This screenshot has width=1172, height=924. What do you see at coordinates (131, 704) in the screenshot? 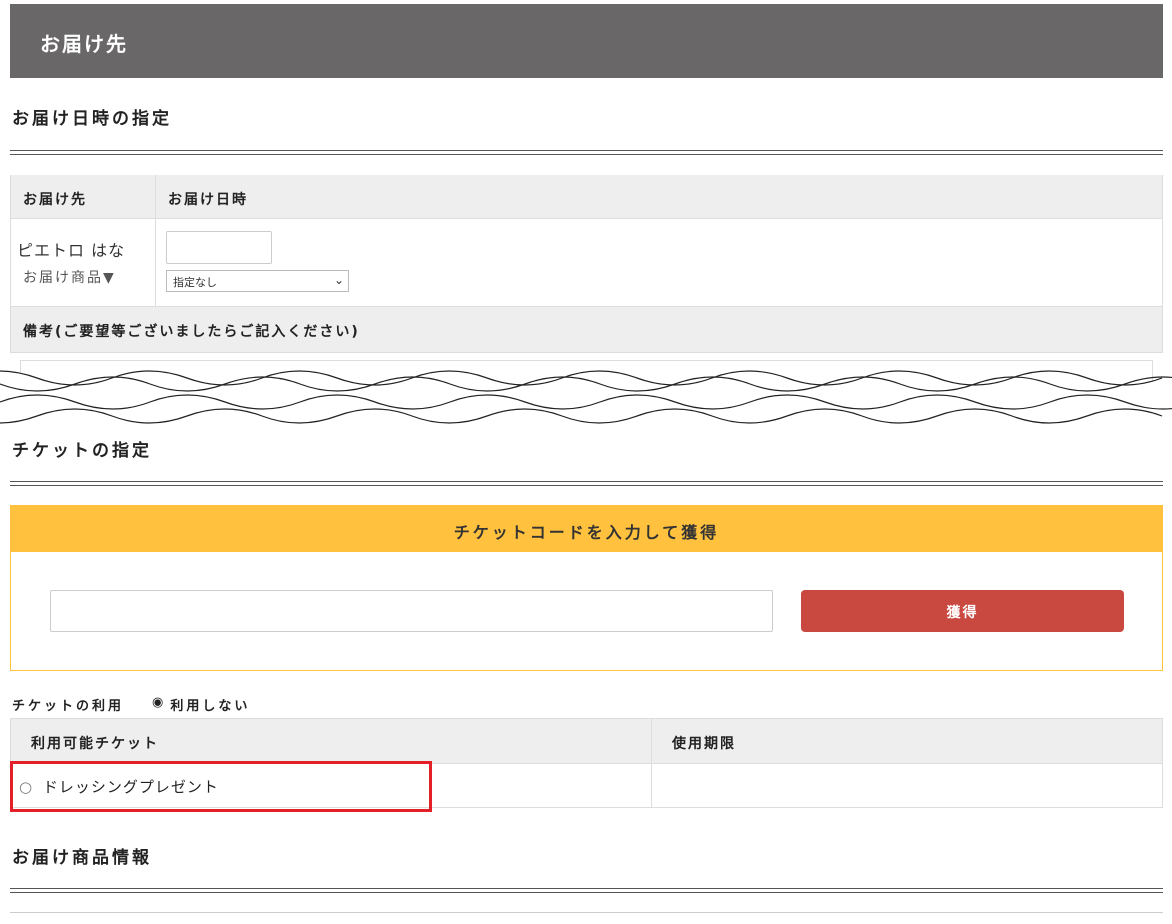
I see `ticket-use-line: チケットの利用 ◉ 利用しない` at bounding box center [131, 704].